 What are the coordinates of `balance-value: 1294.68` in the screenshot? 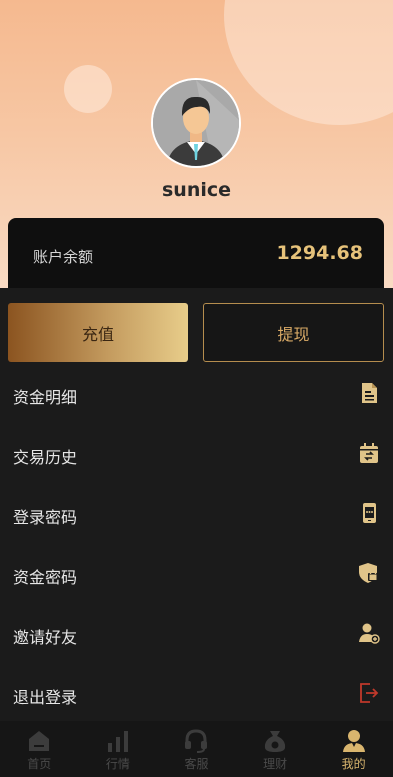 It's located at (319, 253).